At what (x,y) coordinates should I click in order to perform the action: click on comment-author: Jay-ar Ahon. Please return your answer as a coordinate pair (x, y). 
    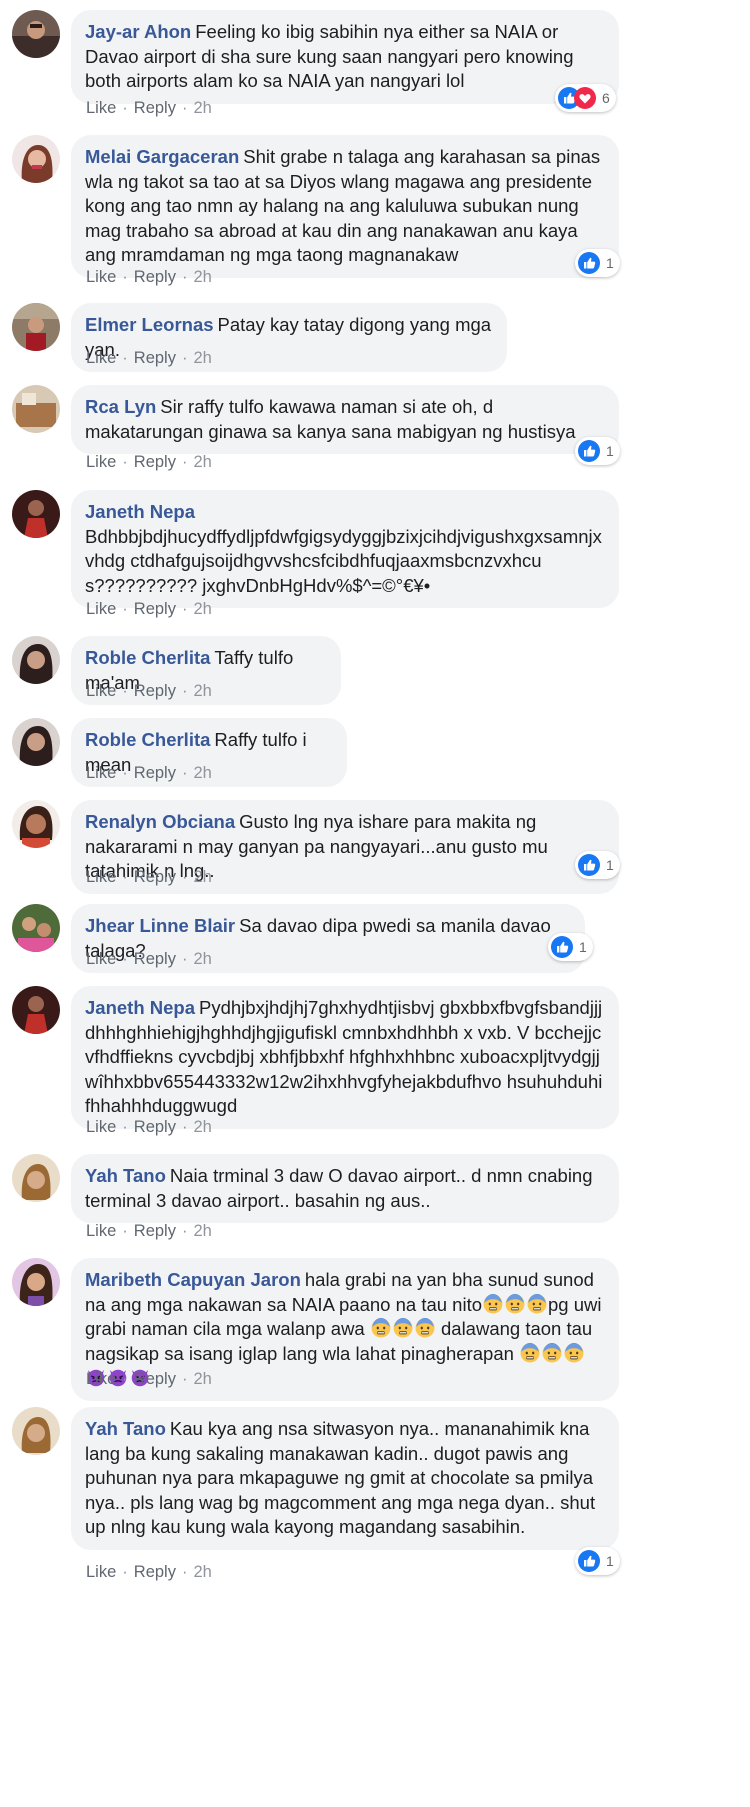
    Looking at the image, I should click on (138, 31).